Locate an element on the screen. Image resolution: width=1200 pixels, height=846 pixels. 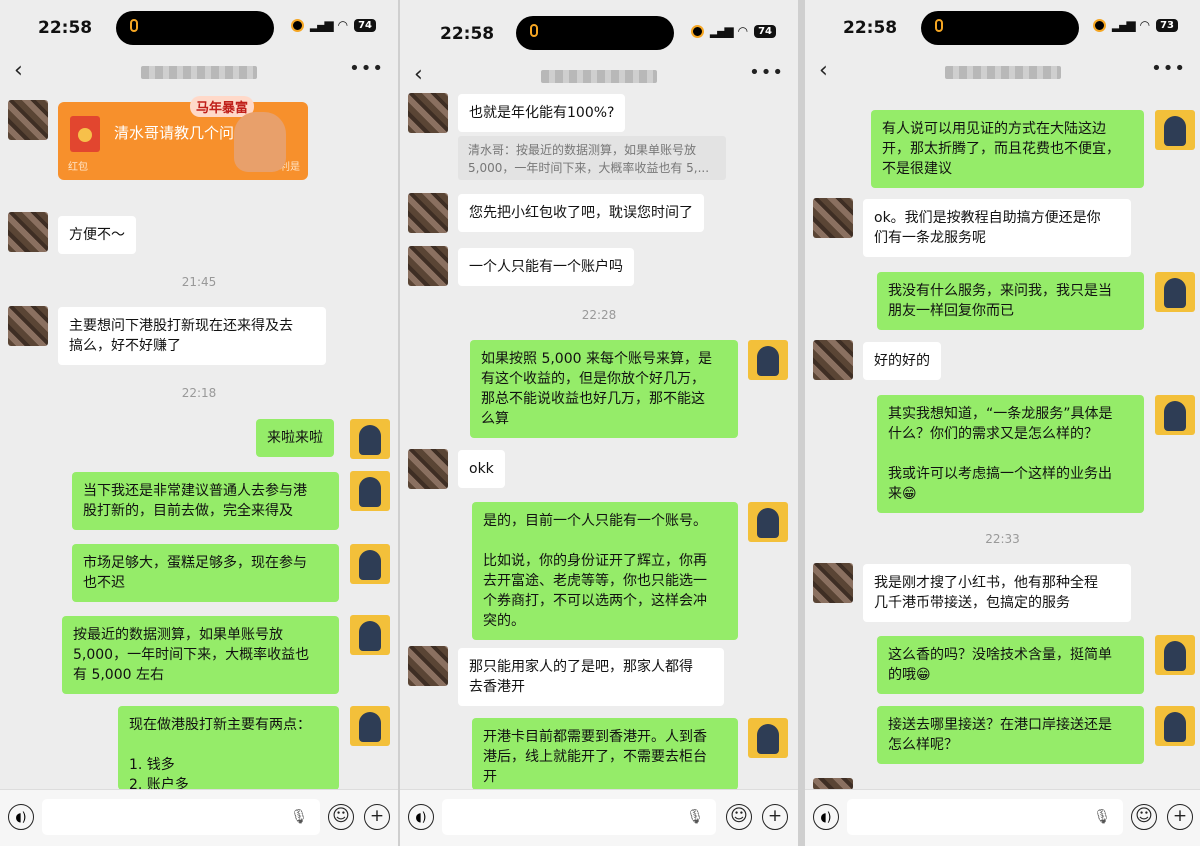
message-bubble: 市场足够大，蛋糕足够多，现在参与 也不迟 is located at coordinates (205, 573).